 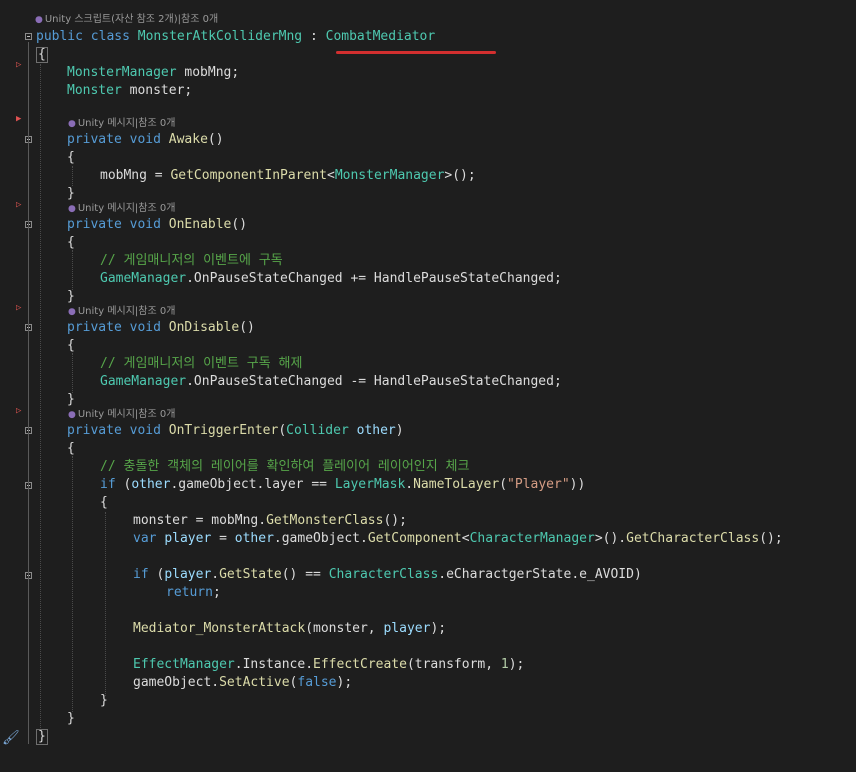 I want to click on generic-open: <, so click(x=331, y=175).